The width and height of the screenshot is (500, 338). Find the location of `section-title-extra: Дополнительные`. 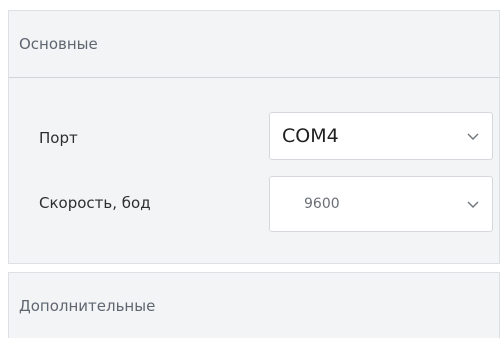

section-title-extra: Дополнительные is located at coordinates (87, 305).